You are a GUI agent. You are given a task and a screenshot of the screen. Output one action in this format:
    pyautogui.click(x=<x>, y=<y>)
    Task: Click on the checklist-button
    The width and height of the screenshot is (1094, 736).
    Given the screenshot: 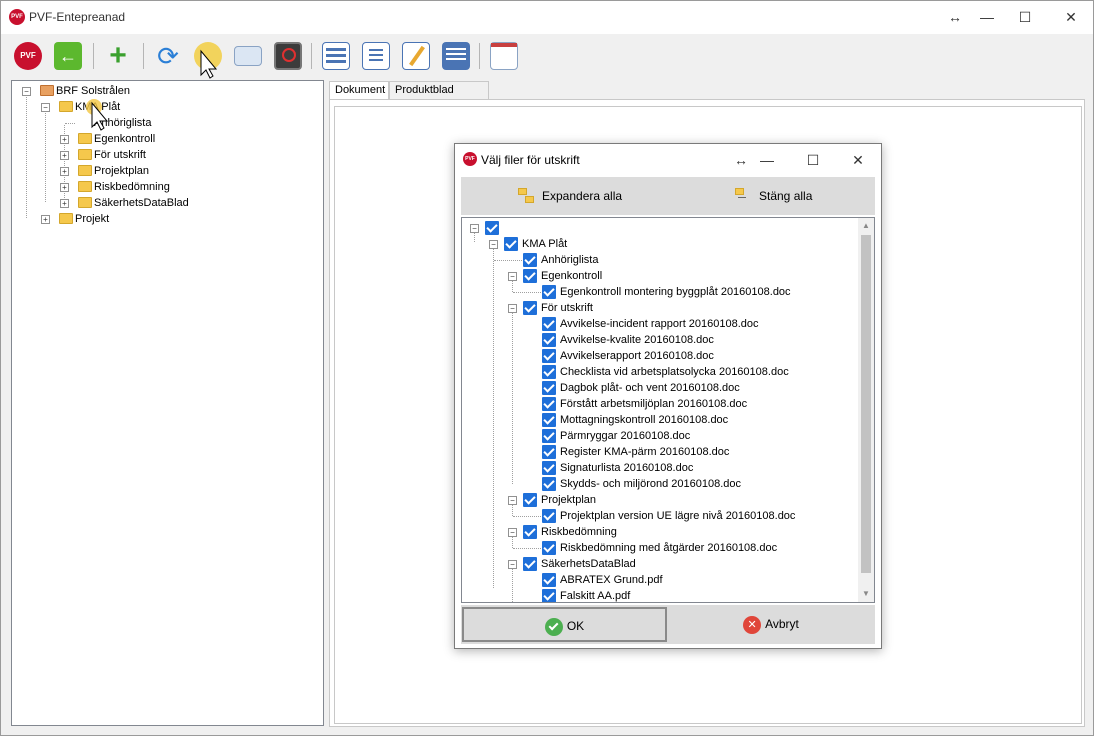 What is the action you would take?
    pyautogui.click(x=376, y=56)
    